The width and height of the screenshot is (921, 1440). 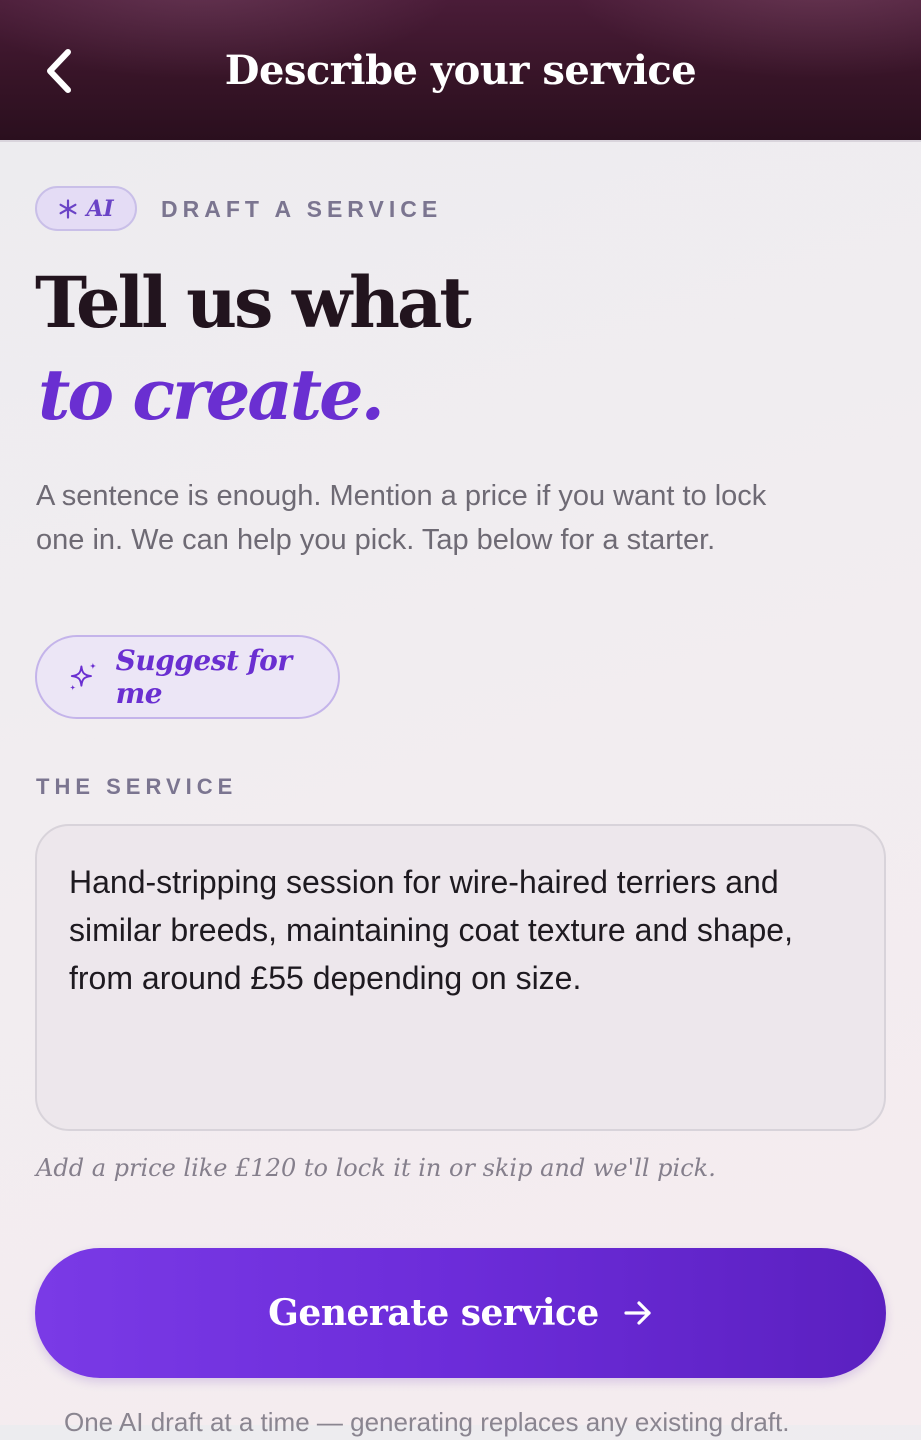 I want to click on chevron-left-icon, so click(x=59, y=71).